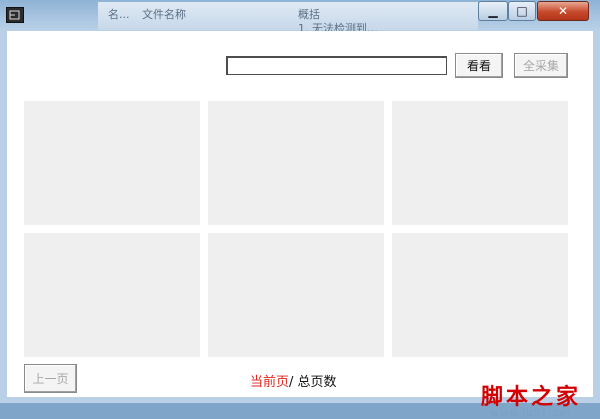 This screenshot has width=600, height=419. Describe the element at coordinates (530, 397) in the screenshot. I see `watermark-title: 脚本之家` at that location.